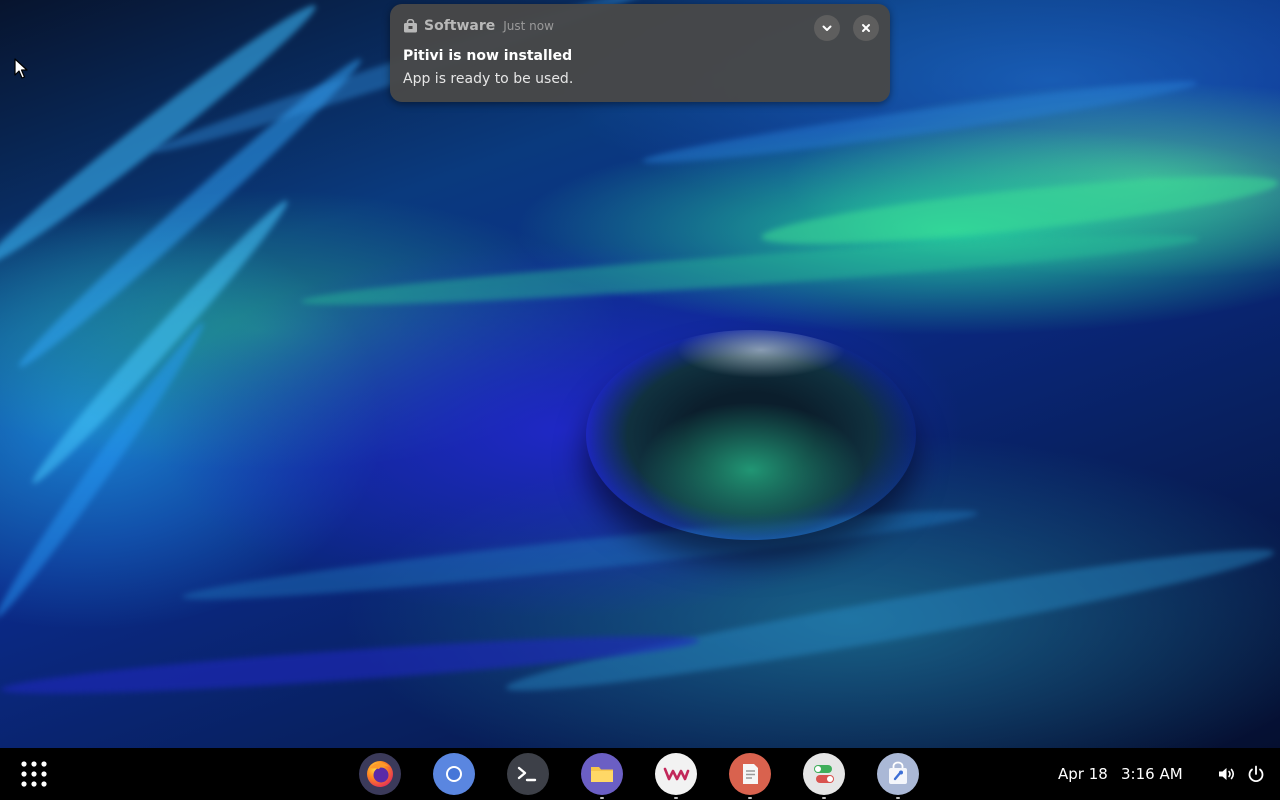 The height and width of the screenshot is (800, 1280). I want to click on volume-icon, so click(1227, 774).